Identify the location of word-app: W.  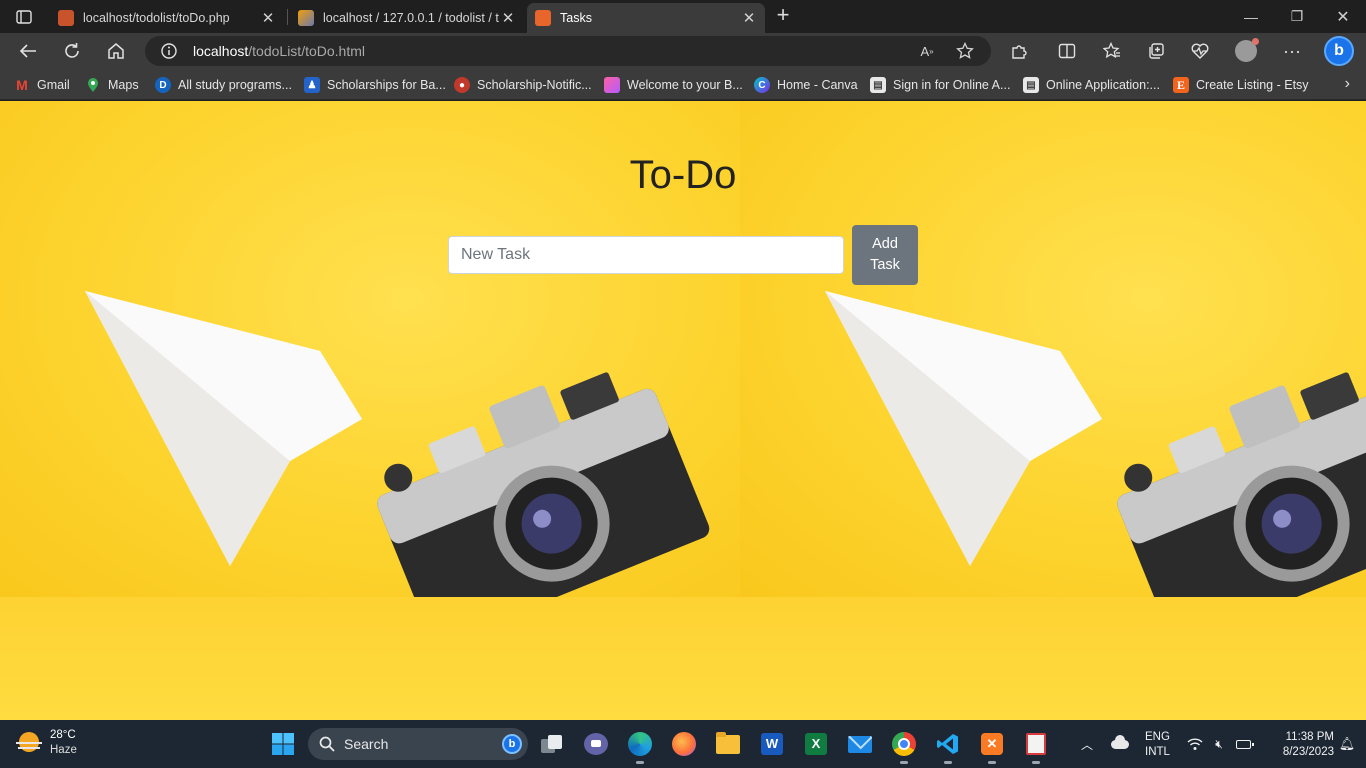
(772, 744).